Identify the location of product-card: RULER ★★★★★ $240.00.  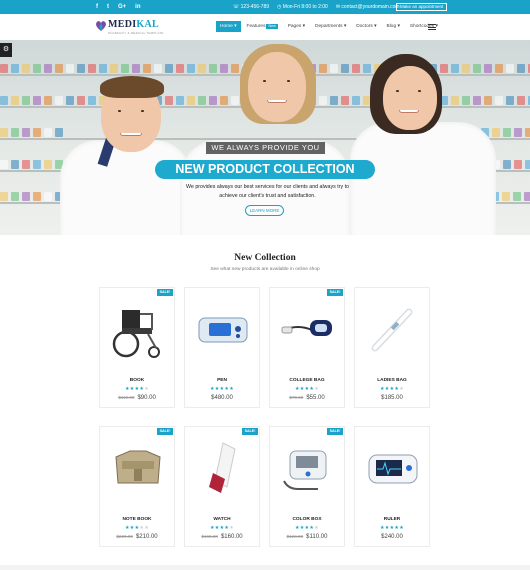
(392, 486).